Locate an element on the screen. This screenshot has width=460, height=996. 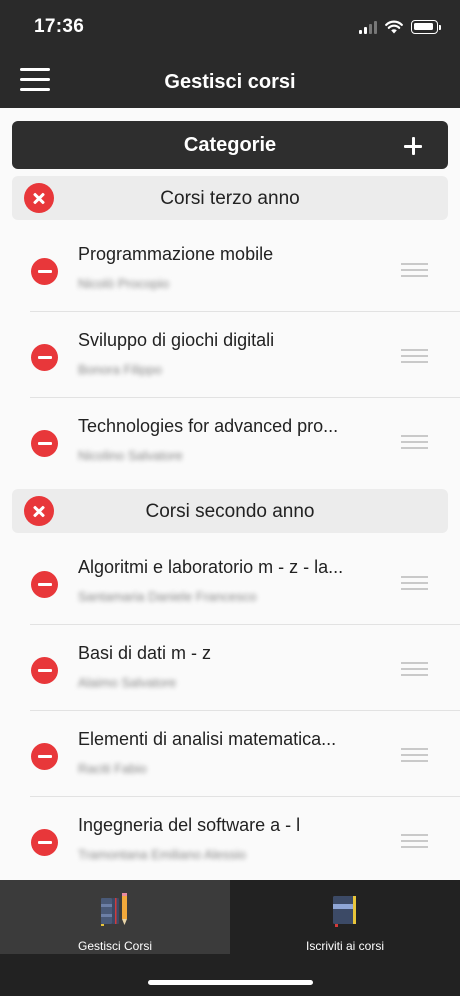
section-title: Corsi secondo anno is located at coordinates (230, 511).